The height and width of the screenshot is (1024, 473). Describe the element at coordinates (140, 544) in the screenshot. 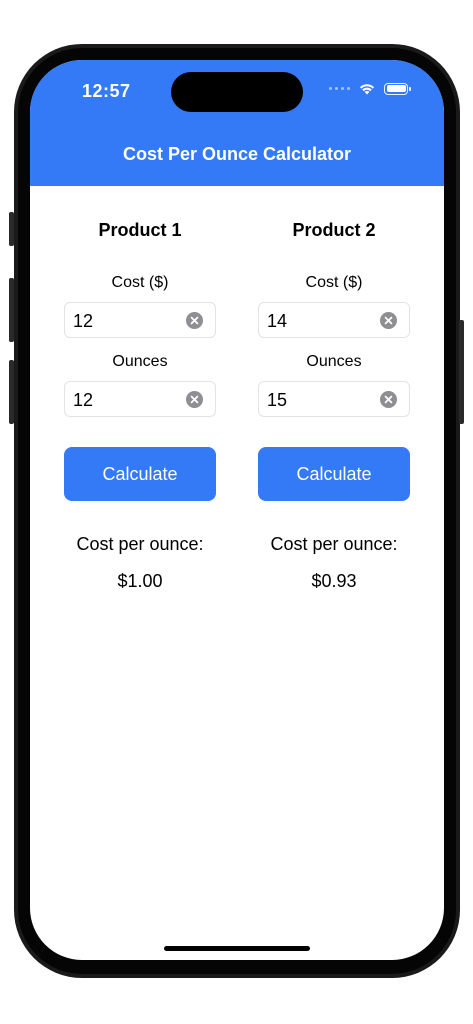

I see `product-1-result-label: Cost per ounce:` at that location.